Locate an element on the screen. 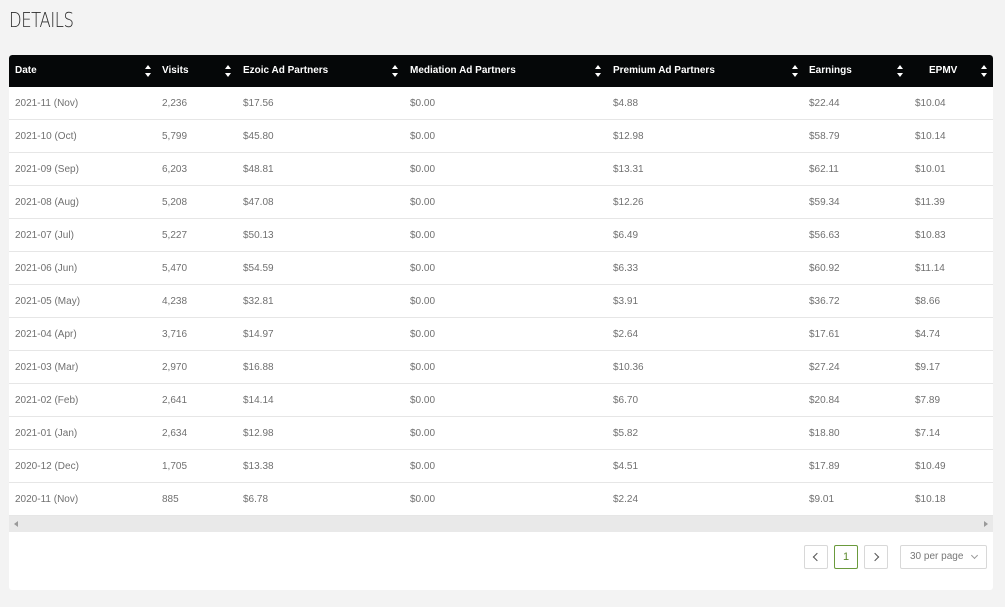 Image resolution: width=1005 pixels, height=607 pixels. column-header-date: Date is located at coordinates (26, 71).